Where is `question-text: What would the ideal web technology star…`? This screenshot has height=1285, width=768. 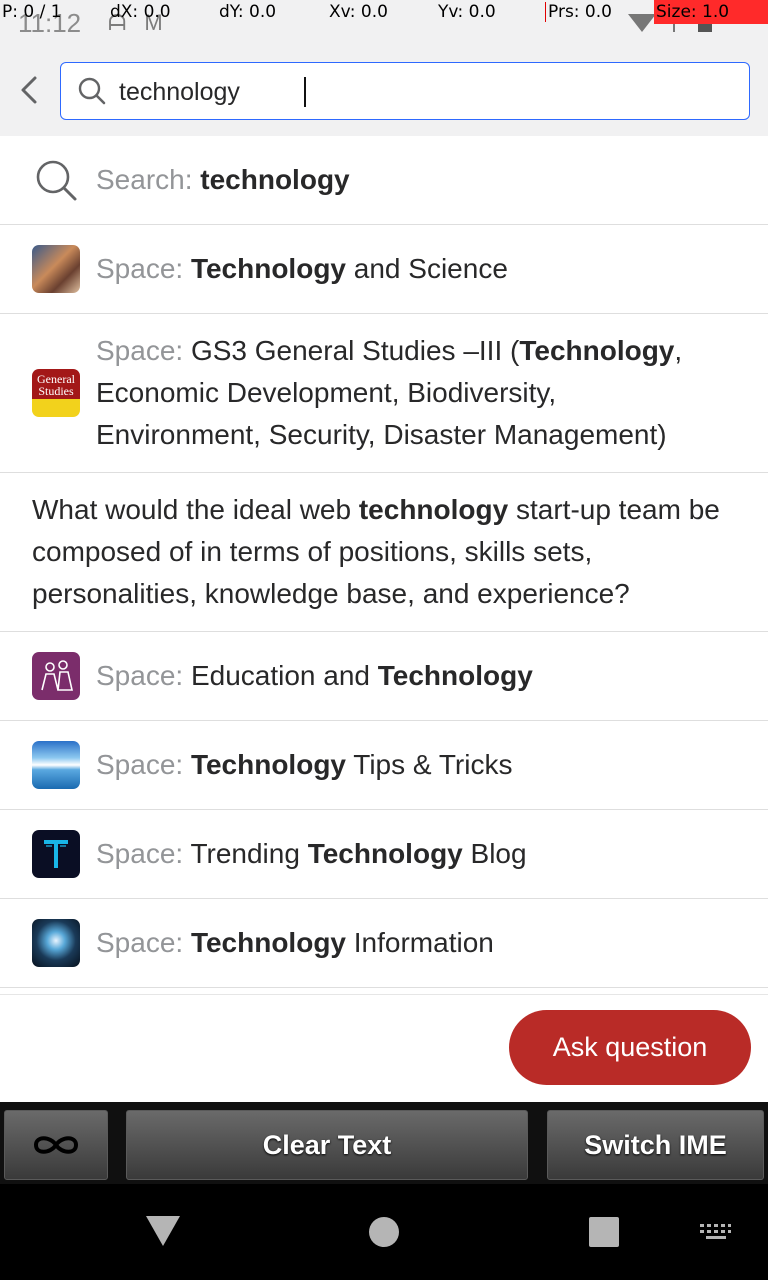
question-text: What would the ideal web technology star… is located at coordinates (380, 552).